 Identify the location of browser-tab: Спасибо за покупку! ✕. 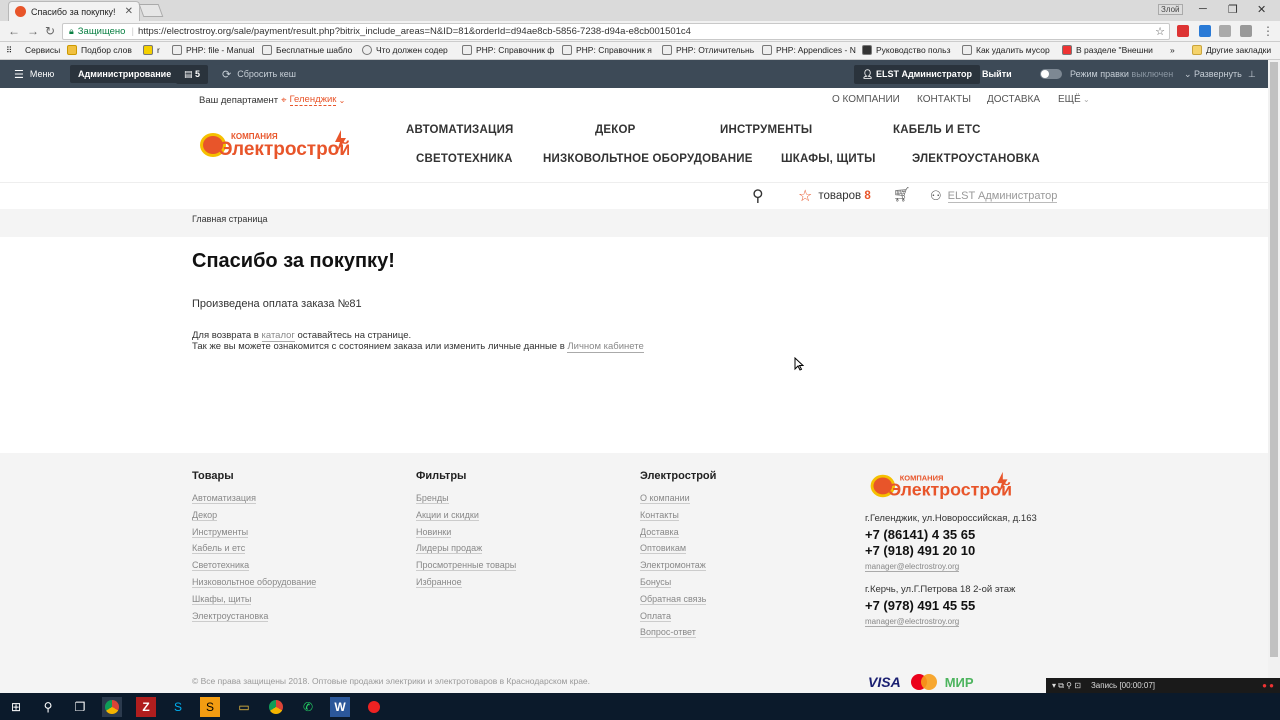
(74, 11).